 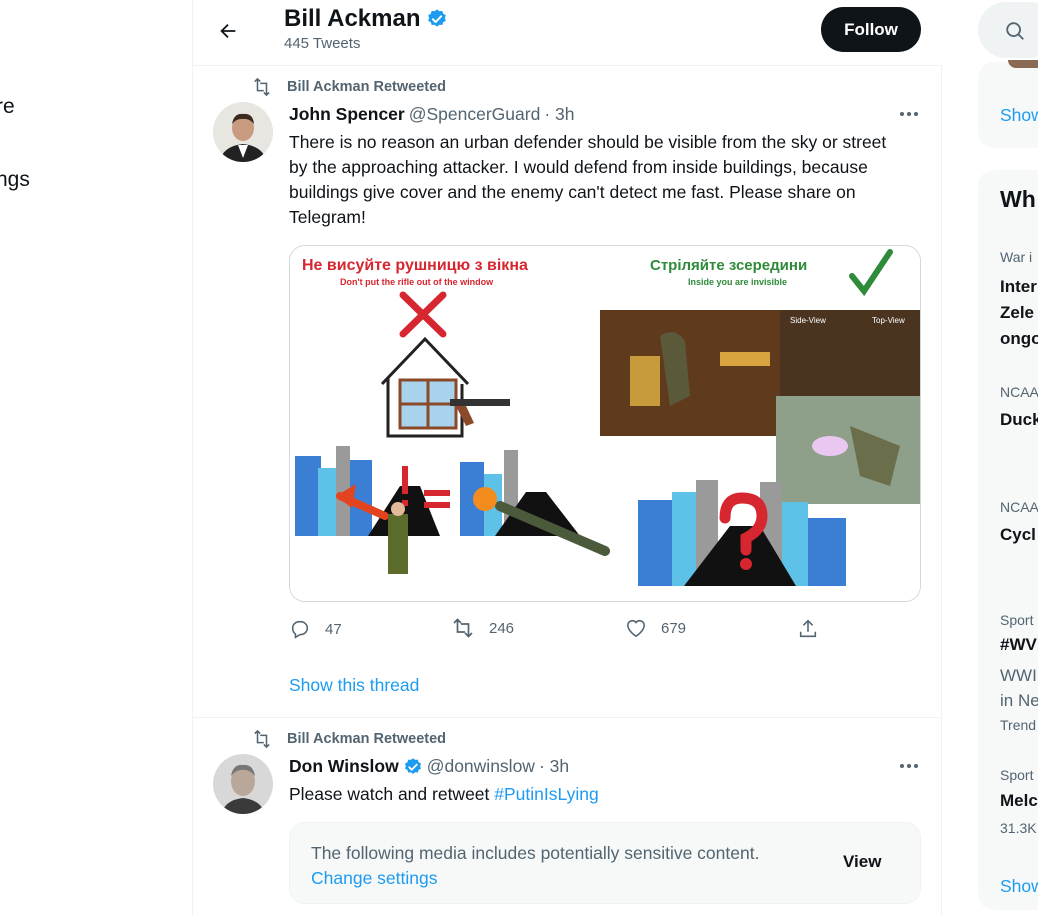 I want to click on author-name: Don Winslow, so click(x=344, y=766).